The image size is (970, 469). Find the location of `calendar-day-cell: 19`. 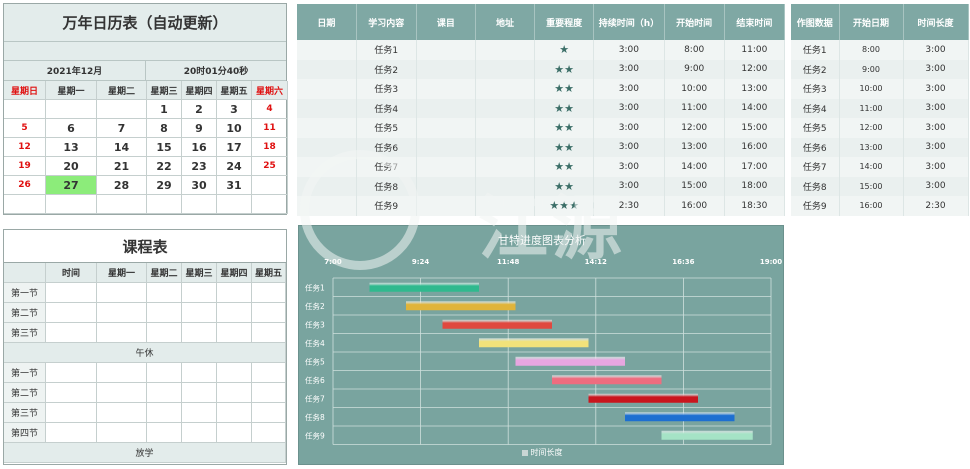

calendar-day-cell: 19 is located at coordinates (25, 166).